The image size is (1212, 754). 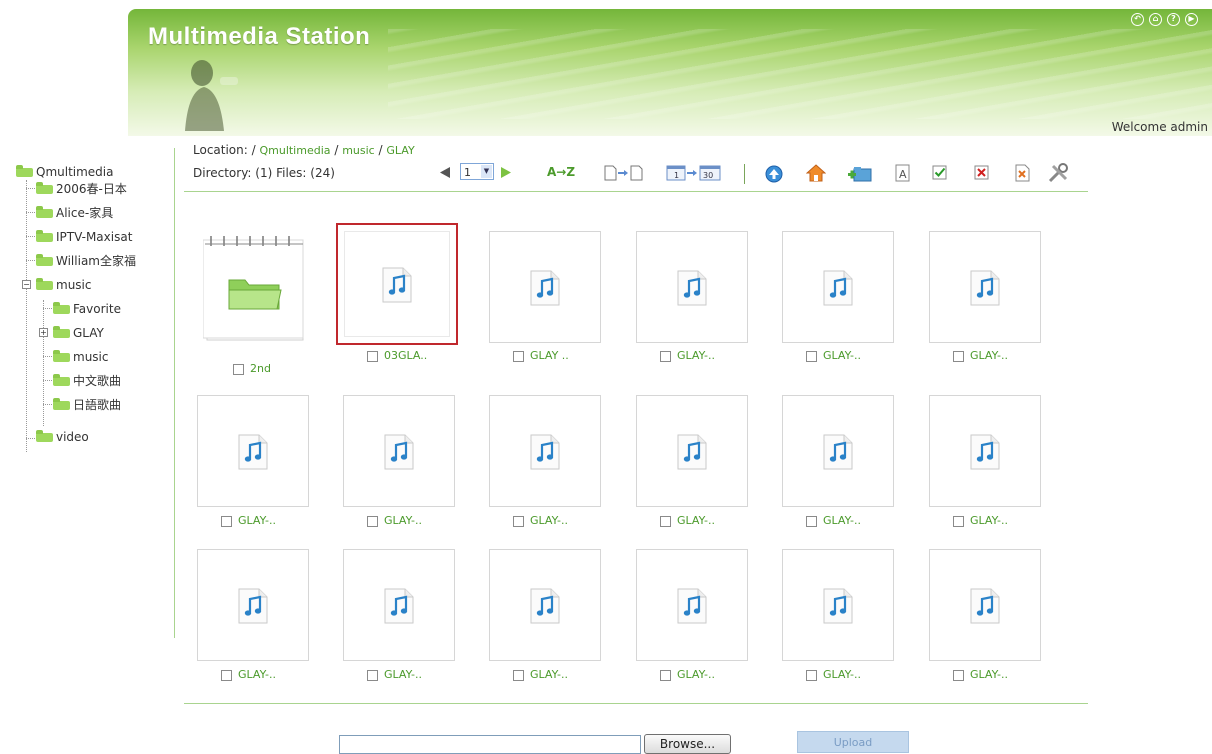 What do you see at coordinates (541, 355) in the screenshot?
I see `tile-label: GLAY ..` at bounding box center [541, 355].